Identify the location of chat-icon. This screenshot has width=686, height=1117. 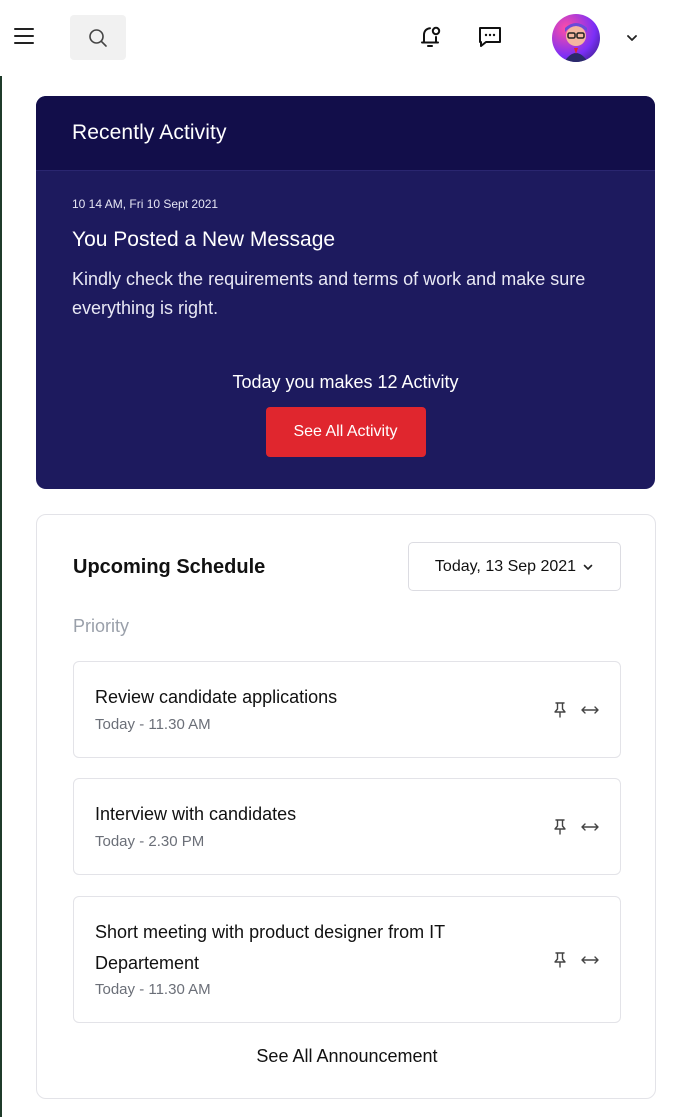
(490, 37).